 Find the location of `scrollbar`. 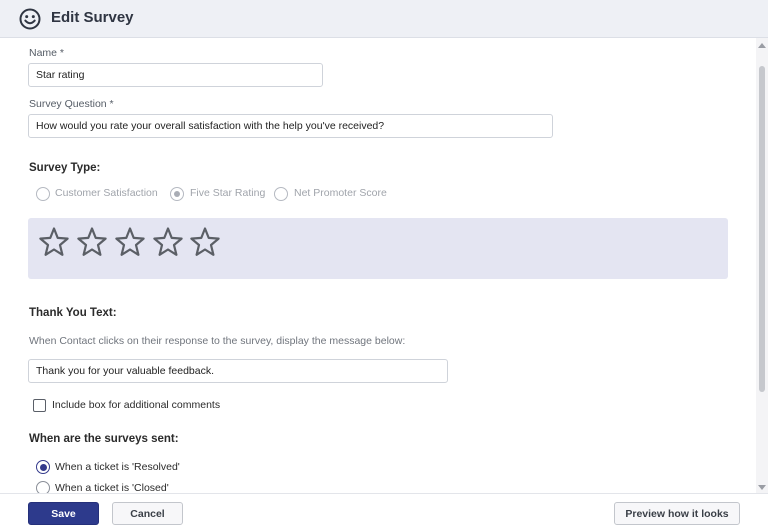

scrollbar is located at coordinates (762, 265).